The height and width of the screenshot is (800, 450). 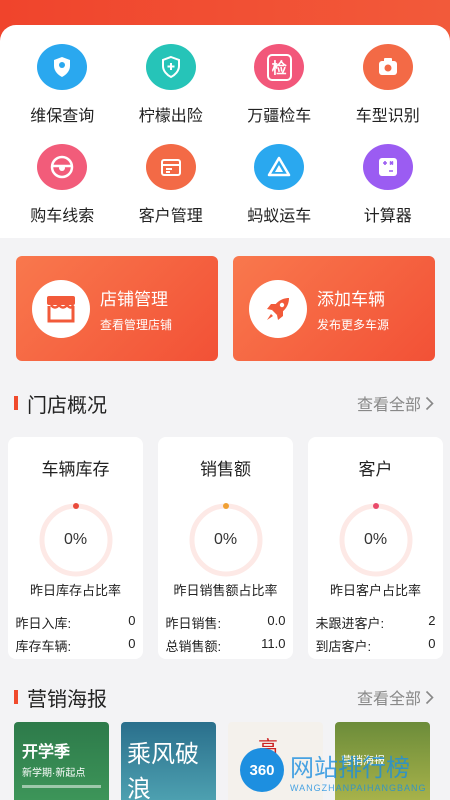 I want to click on stat-card-sales: 销售额 0% 昨日销售额占比率 昨日销售: 0.0 总销售额: 11.0, so click(x=225, y=548).